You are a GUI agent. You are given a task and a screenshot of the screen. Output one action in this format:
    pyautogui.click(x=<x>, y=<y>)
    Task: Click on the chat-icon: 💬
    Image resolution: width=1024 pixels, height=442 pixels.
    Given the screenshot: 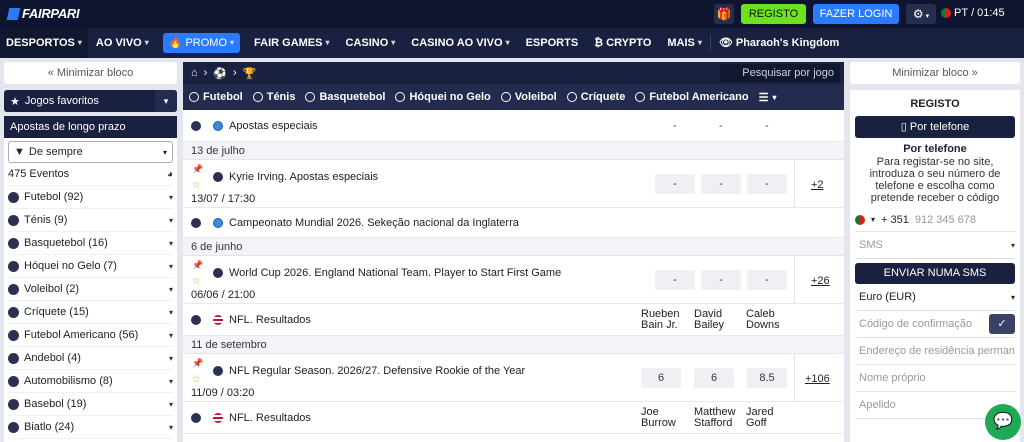 What is the action you would take?
    pyautogui.click(x=1003, y=422)
    